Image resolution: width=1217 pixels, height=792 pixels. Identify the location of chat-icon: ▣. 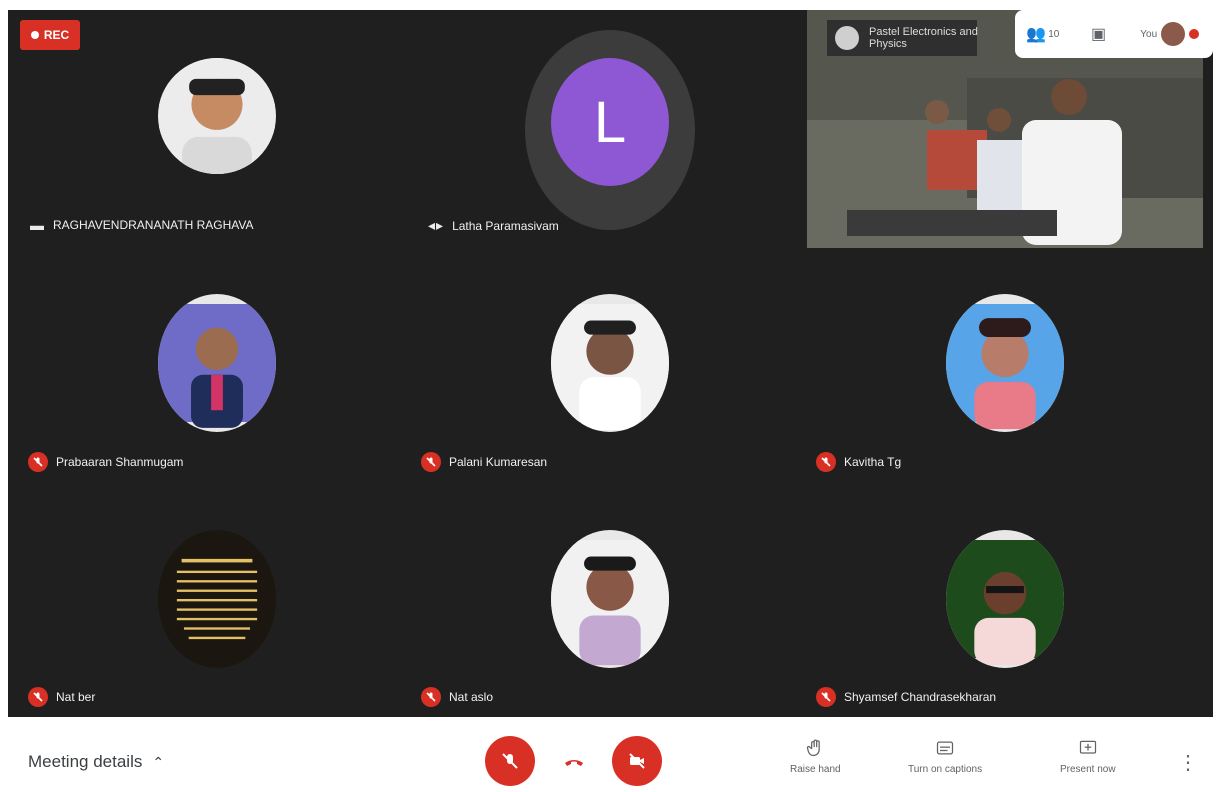
(1099, 34).